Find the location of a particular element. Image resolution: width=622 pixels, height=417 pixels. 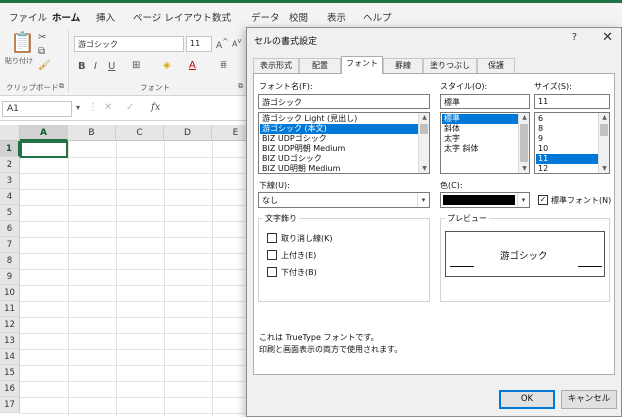

italic-icon: I is located at coordinates (95, 66).